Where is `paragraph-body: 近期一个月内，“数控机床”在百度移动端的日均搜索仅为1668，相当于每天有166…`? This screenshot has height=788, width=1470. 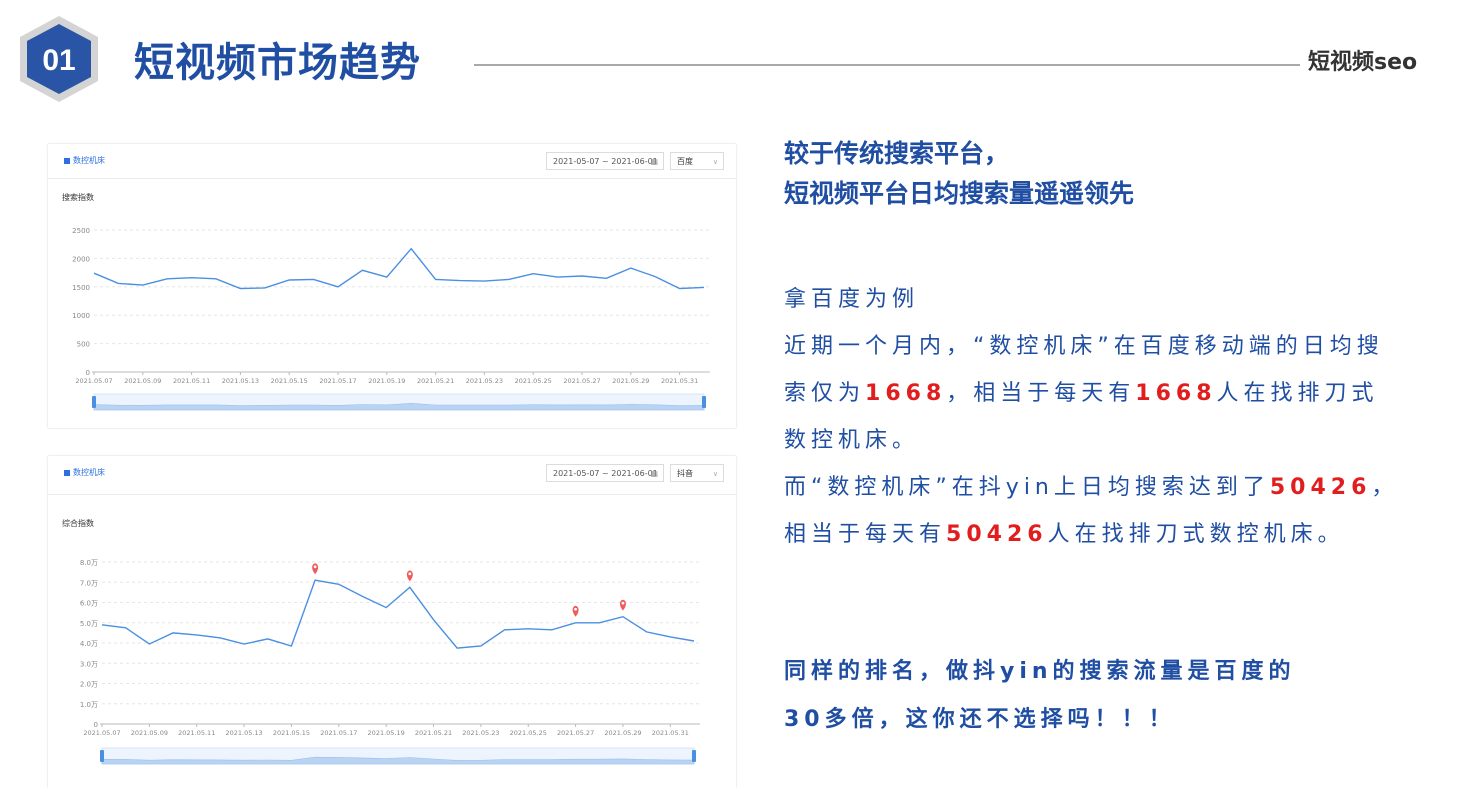 paragraph-body: 近期一个月内，“数控机床”在百度移动端的日均搜索仅为1668，相当于每天有166… is located at coordinates (1094, 393).